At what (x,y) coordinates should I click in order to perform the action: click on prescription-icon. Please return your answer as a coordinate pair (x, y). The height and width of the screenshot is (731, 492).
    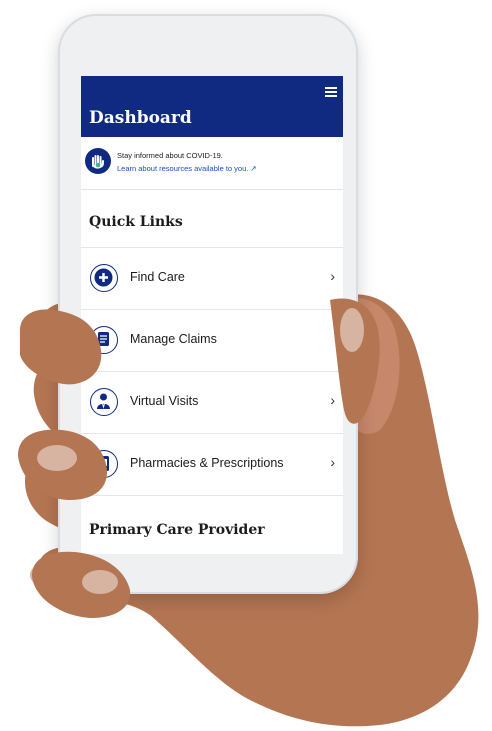
    Looking at the image, I should click on (104, 464).